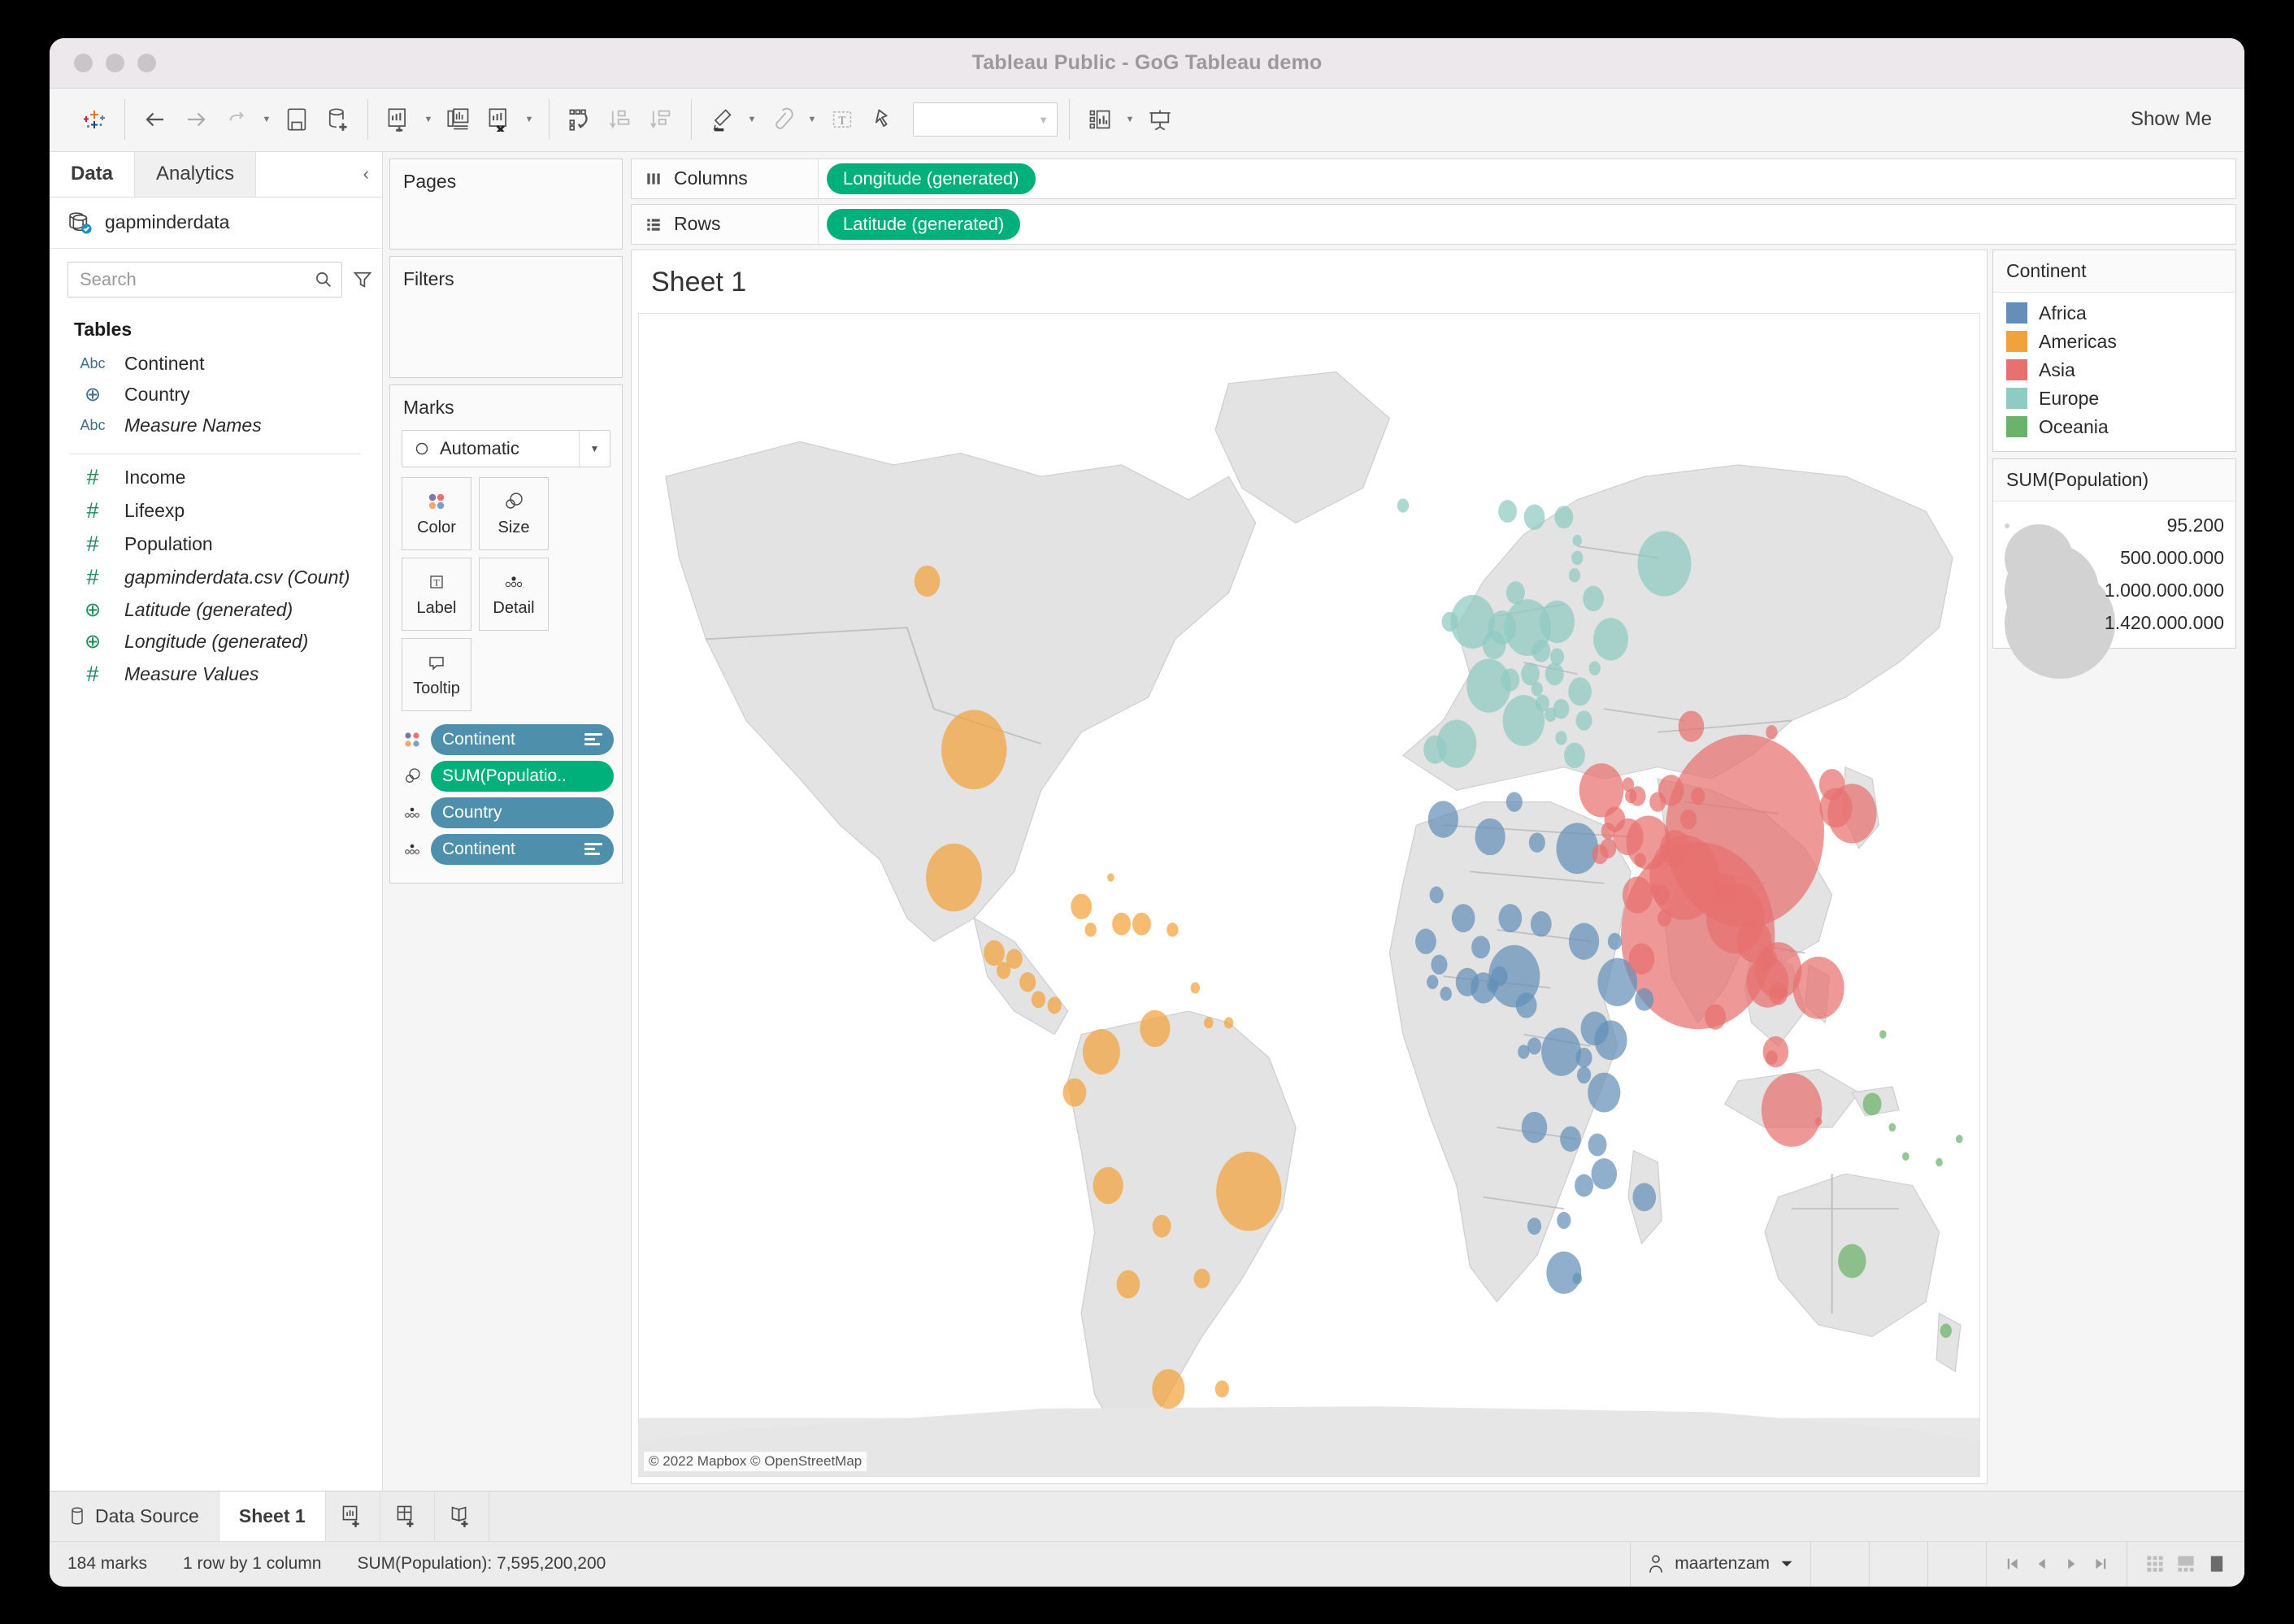 The height and width of the screenshot is (1624, 2294). Describe the element at coordinates (2114, 427) in the screenshot. I see `legend-item-oceania: Oceania` at that location.